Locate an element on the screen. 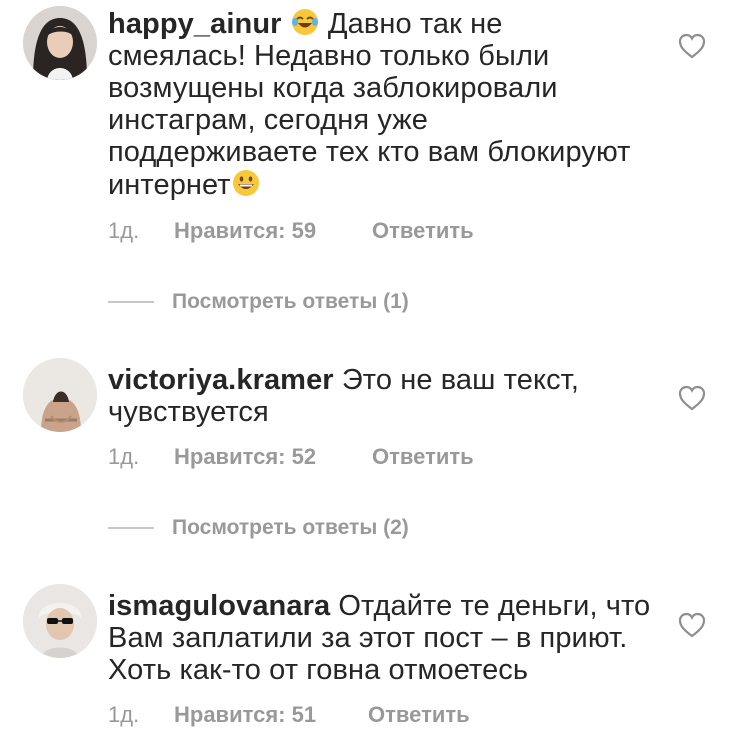 The height and width of the screenshot is (741, 743). comment-text-line: Вам заплатили за этот пост – в приют. is located at coordinates (368, 638).